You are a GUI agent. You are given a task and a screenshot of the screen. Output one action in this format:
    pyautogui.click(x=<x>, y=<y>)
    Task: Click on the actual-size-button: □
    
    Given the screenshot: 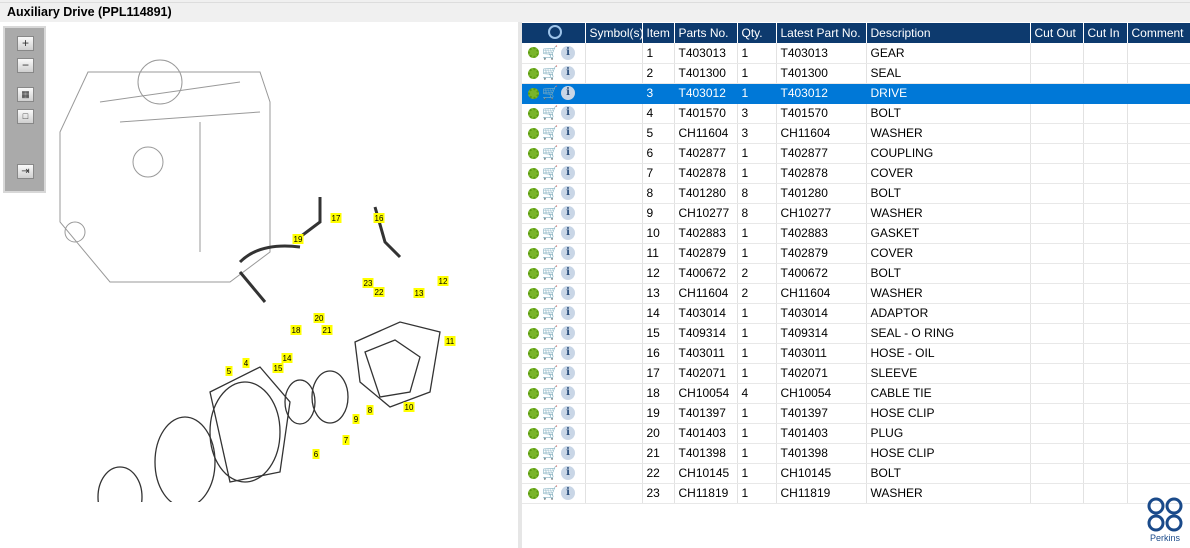 What is the action you would take?
    pyautogui.click(x=25, y=116)
    